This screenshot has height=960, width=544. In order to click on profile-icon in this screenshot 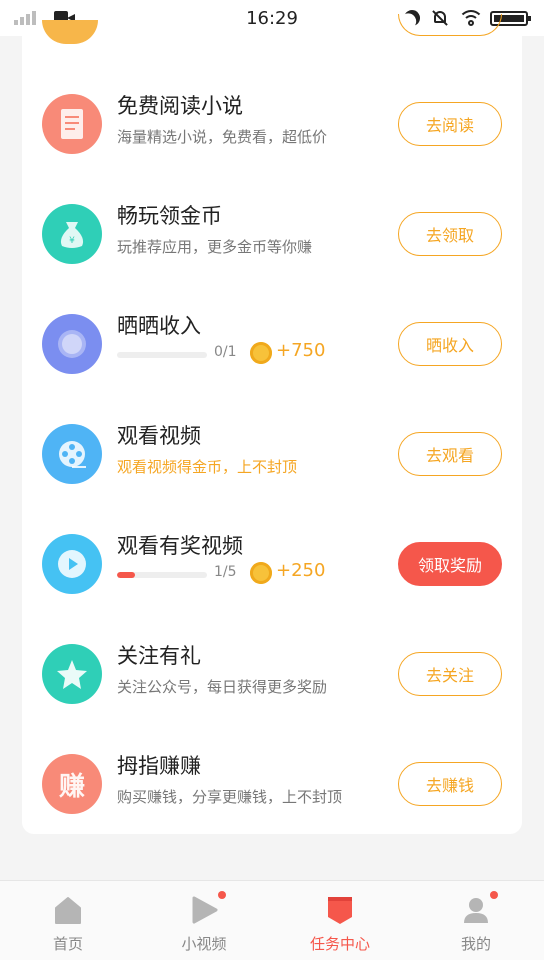, I will do `click(476, 910)`.